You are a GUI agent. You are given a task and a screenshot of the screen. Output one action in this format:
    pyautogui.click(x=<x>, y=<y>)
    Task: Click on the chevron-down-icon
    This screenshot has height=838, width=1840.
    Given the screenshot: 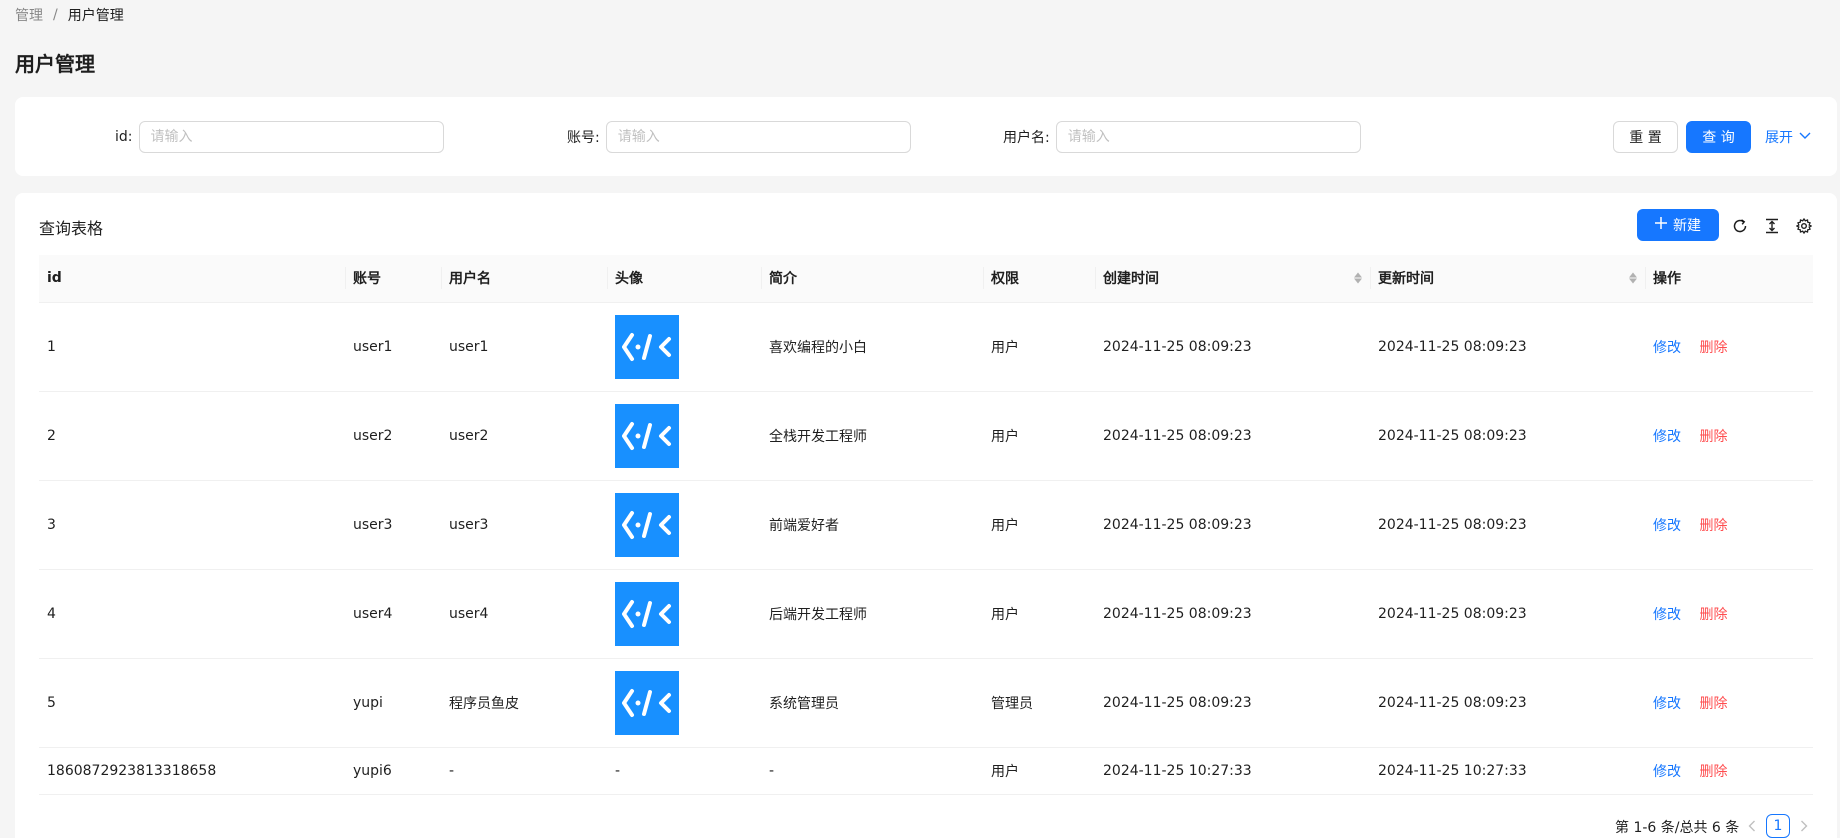 What is the action you would take?
    pyautogui.click(x=1805, y=137)
    